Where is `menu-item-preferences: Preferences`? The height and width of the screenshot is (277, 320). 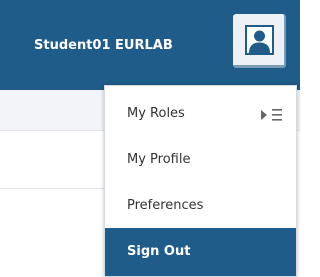 menu-item-preferences: Preferences is located at coordinates (200, 206).